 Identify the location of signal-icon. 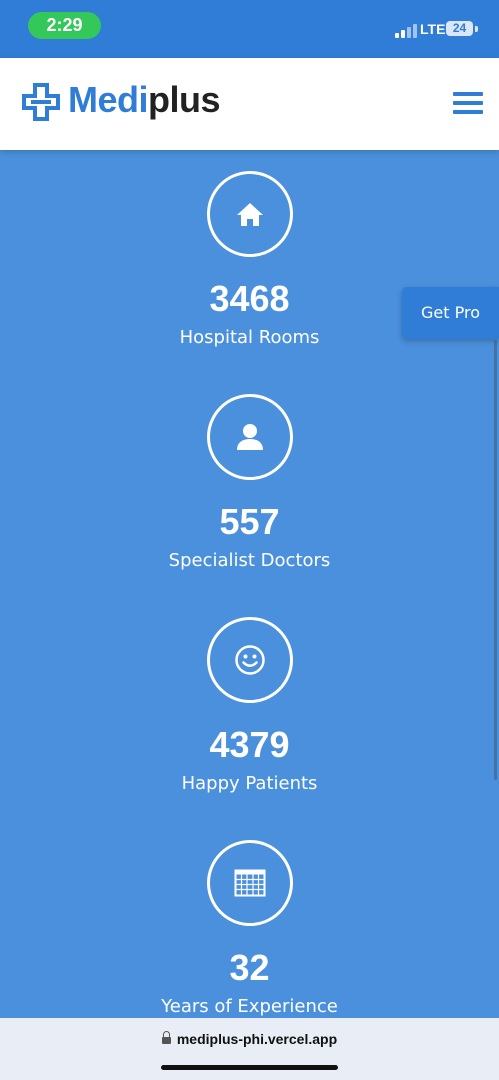
(406, 31).